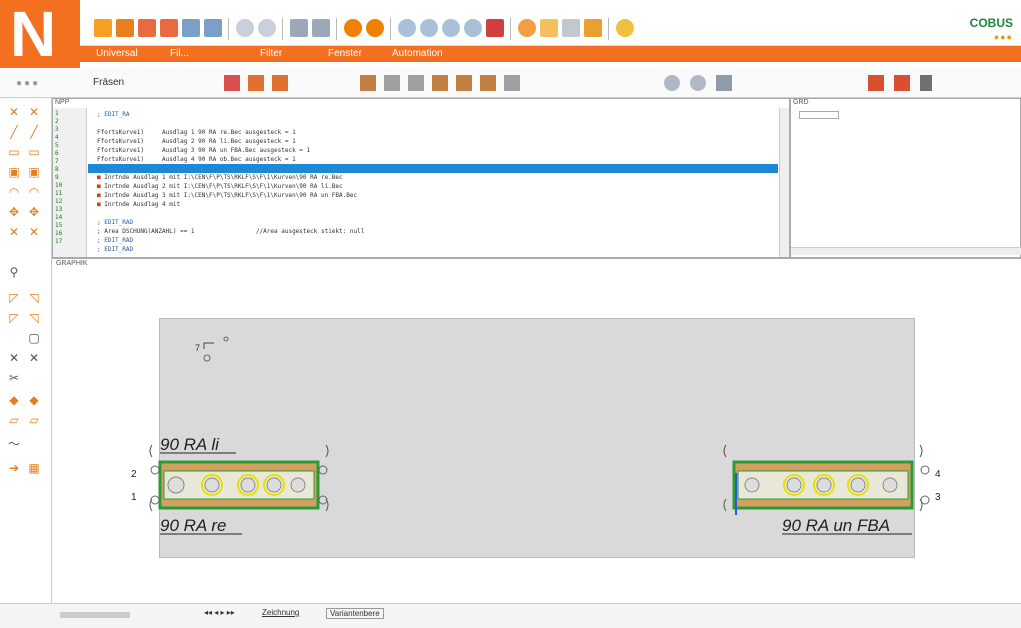 Image resolution: width=1021 pixels, height=628 pixels. What do you see at coordinates (488, 83) in the screenshot?
I see `tool-6-icon` at bounding box center [488, 83].